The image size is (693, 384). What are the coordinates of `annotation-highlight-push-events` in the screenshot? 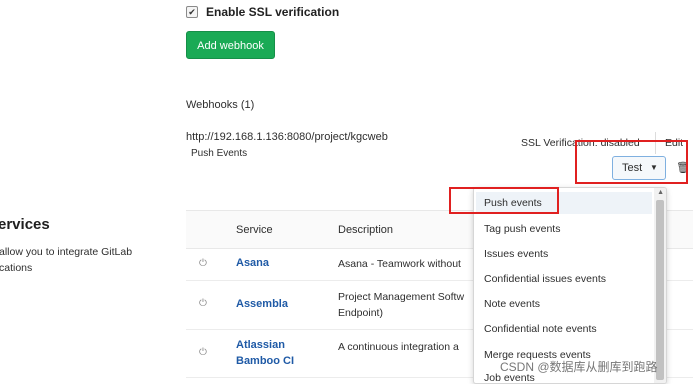 It's located at (504, 200).